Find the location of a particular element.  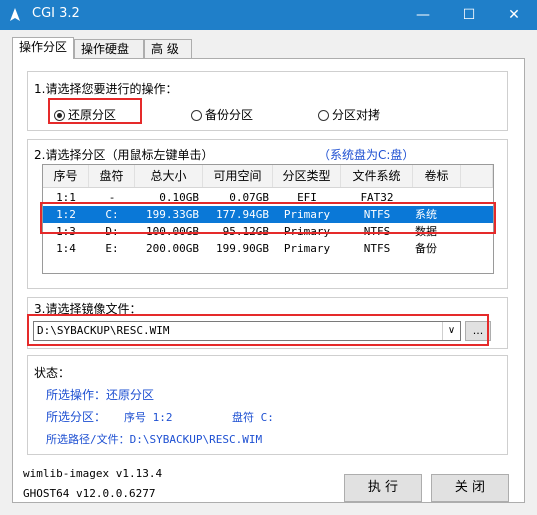

operation-label: 1.请选择您要进行的操作： is located at coordinates (106, 89).